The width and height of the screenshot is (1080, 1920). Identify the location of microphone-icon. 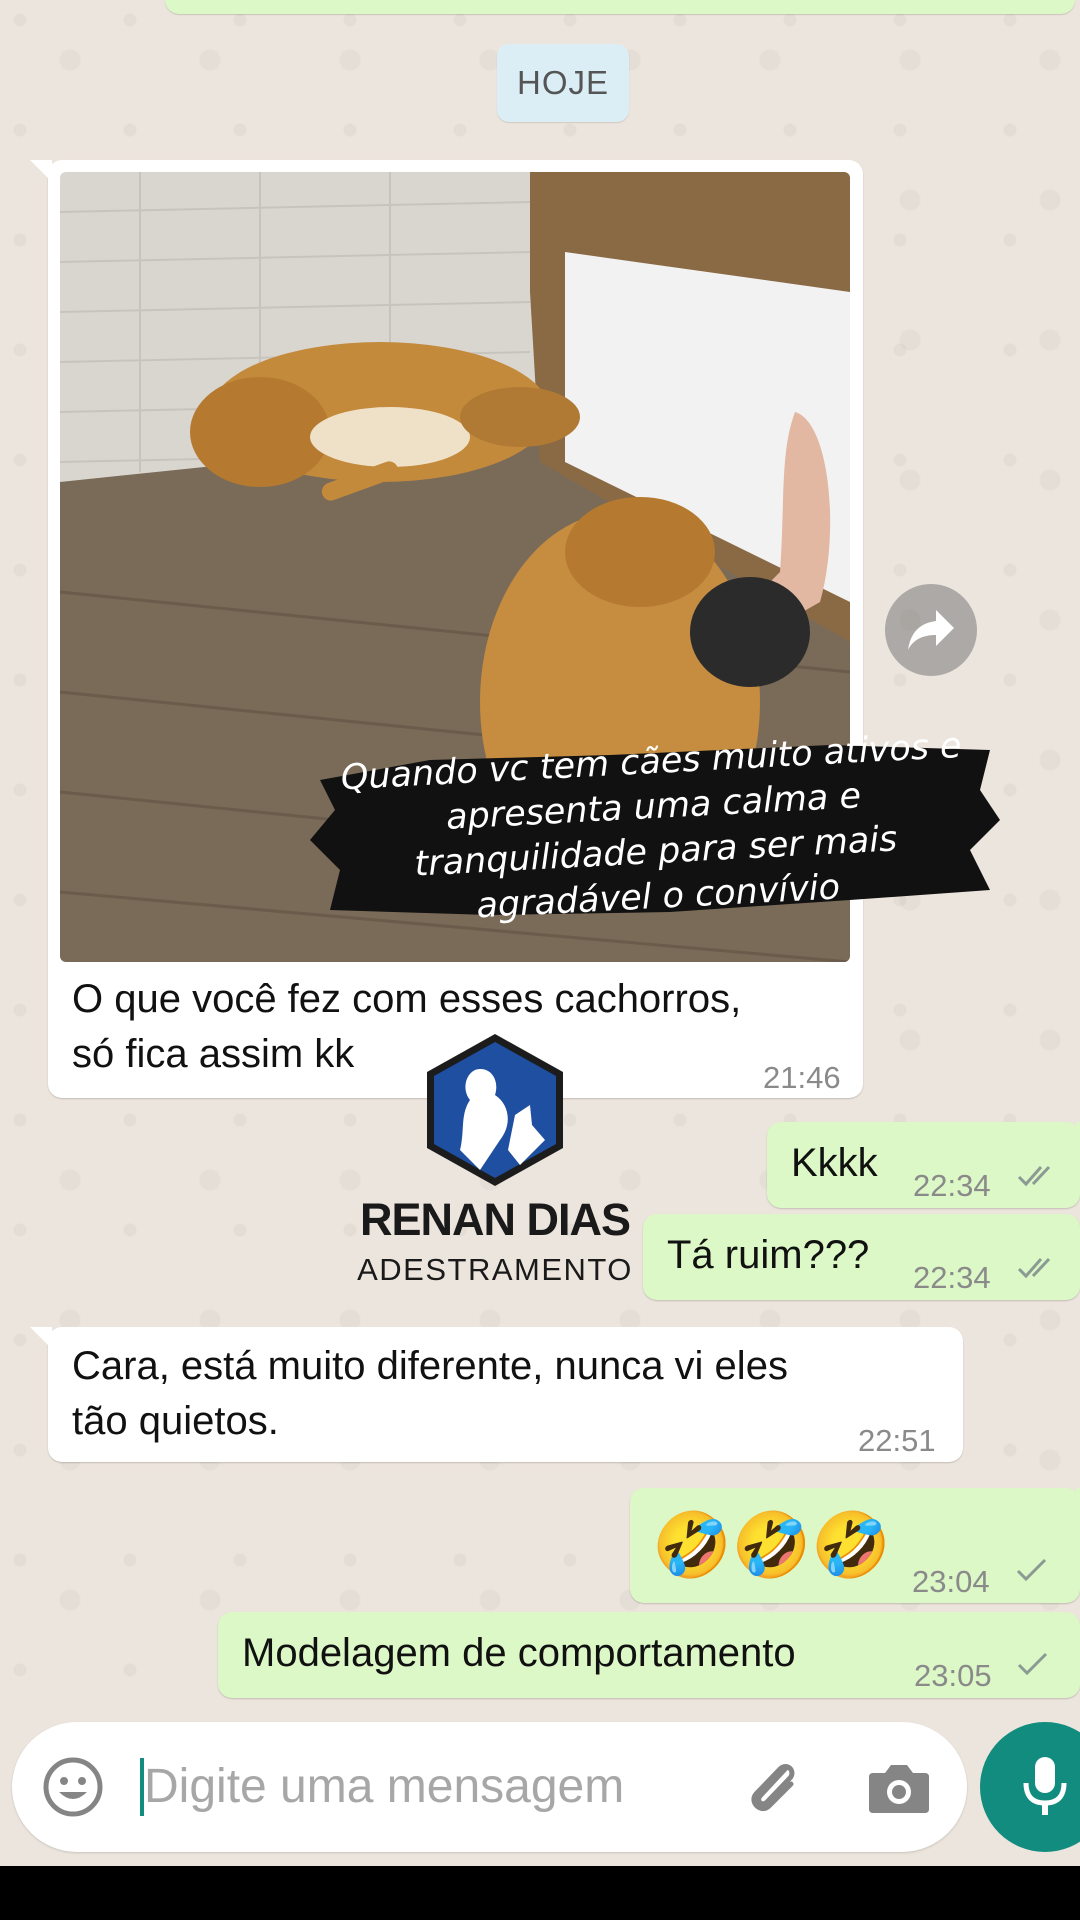
(1045, 1786).